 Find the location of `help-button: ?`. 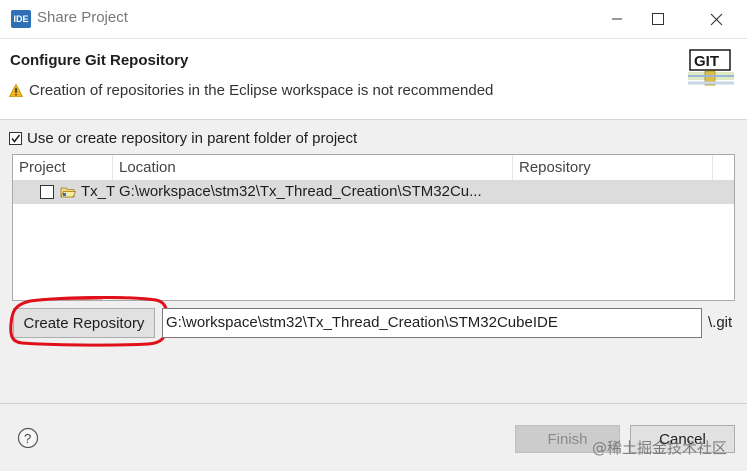

help-button: ? is located at coordinates (28, 438).